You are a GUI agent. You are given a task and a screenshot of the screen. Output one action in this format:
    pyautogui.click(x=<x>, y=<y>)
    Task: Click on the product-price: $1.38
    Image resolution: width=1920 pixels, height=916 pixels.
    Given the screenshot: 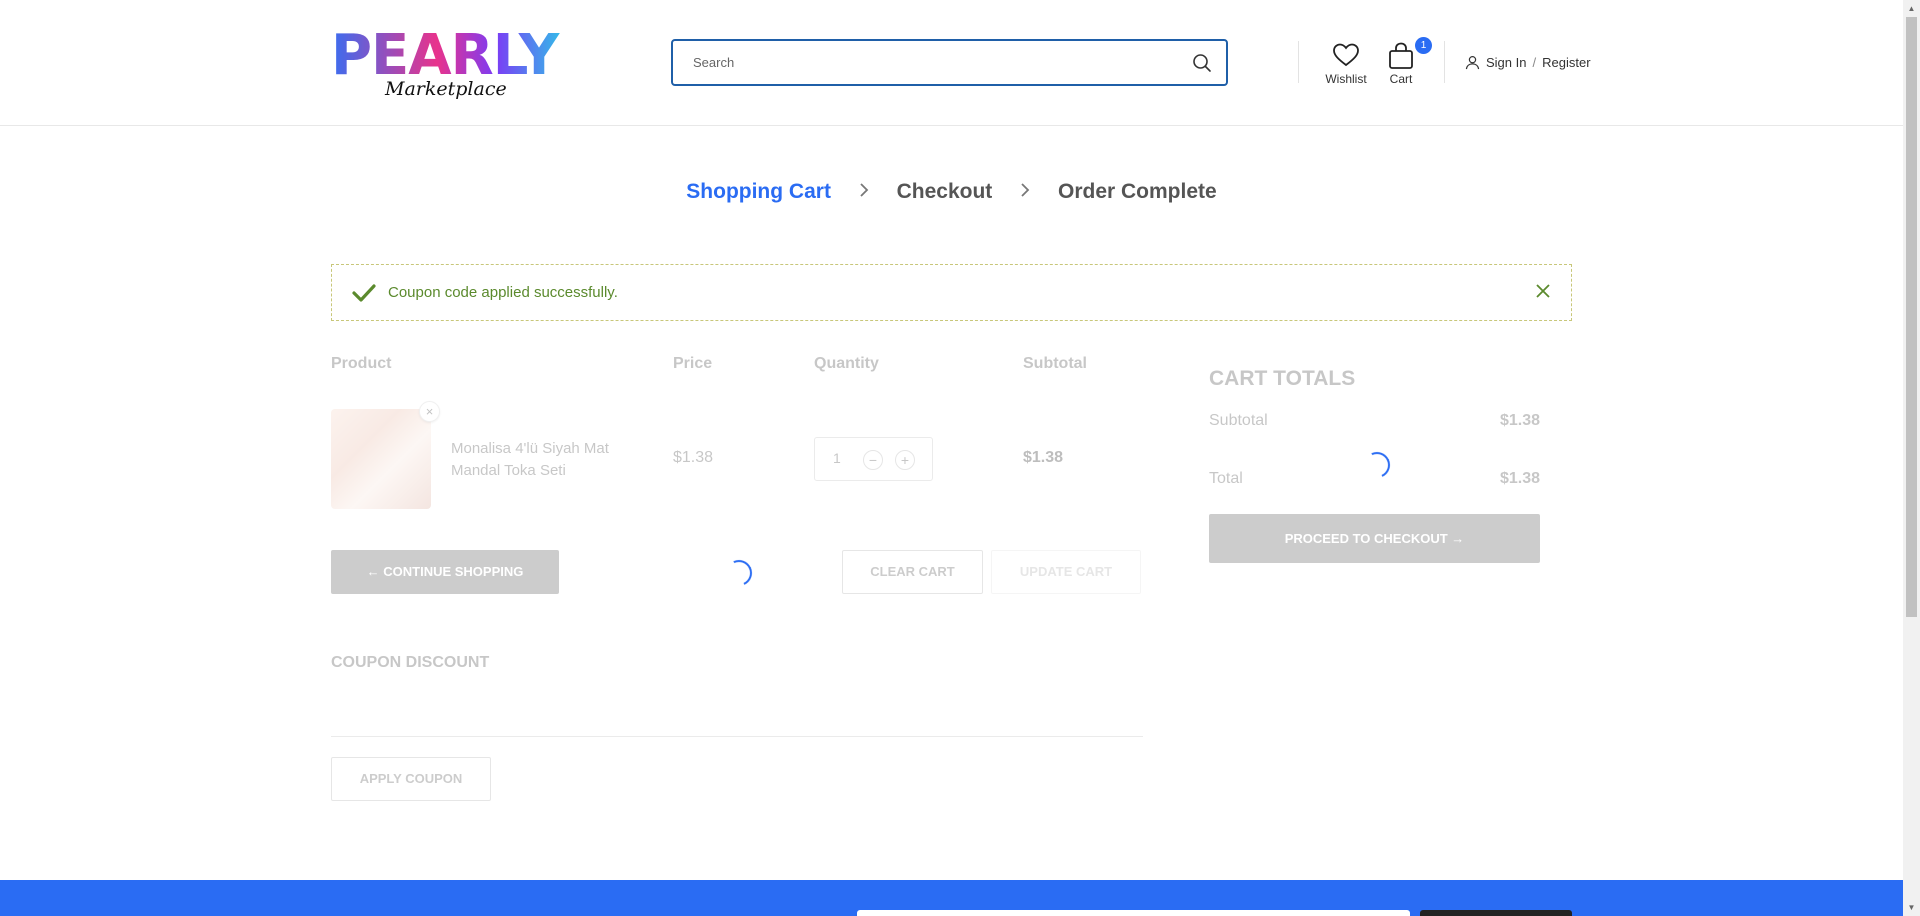 What is the action you would take?
    pyautogui.click(x=693, y=457)
    